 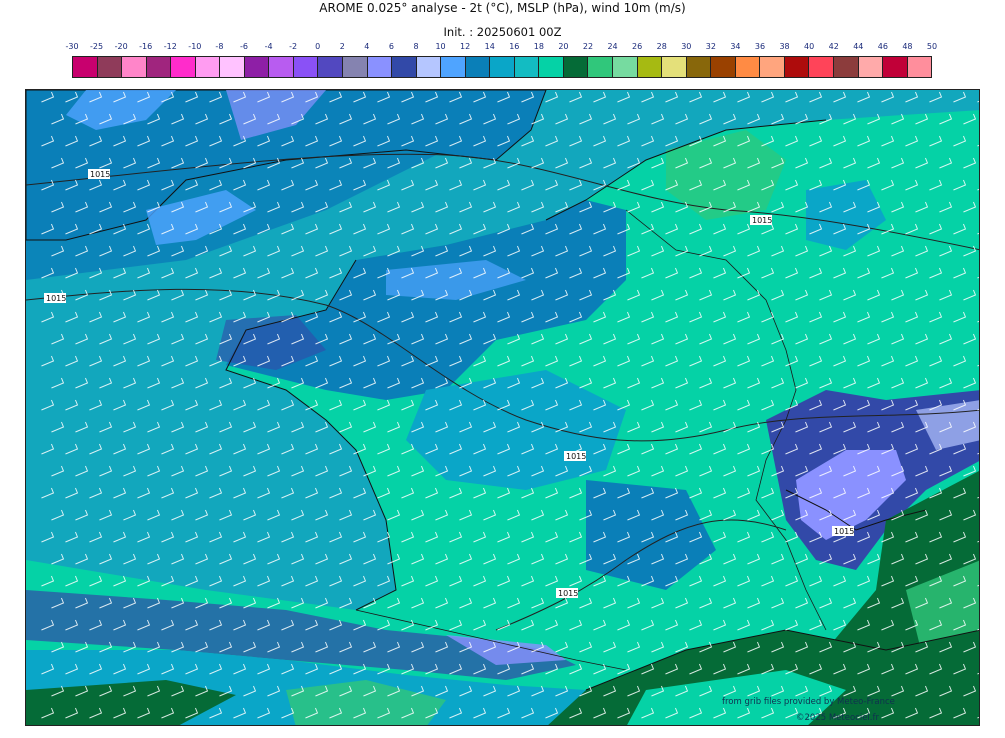 What do you see at coordinates (858, 46) in the screenshot?
I see `colorbar-tick-label: 44` at bounding box center [858, 46].